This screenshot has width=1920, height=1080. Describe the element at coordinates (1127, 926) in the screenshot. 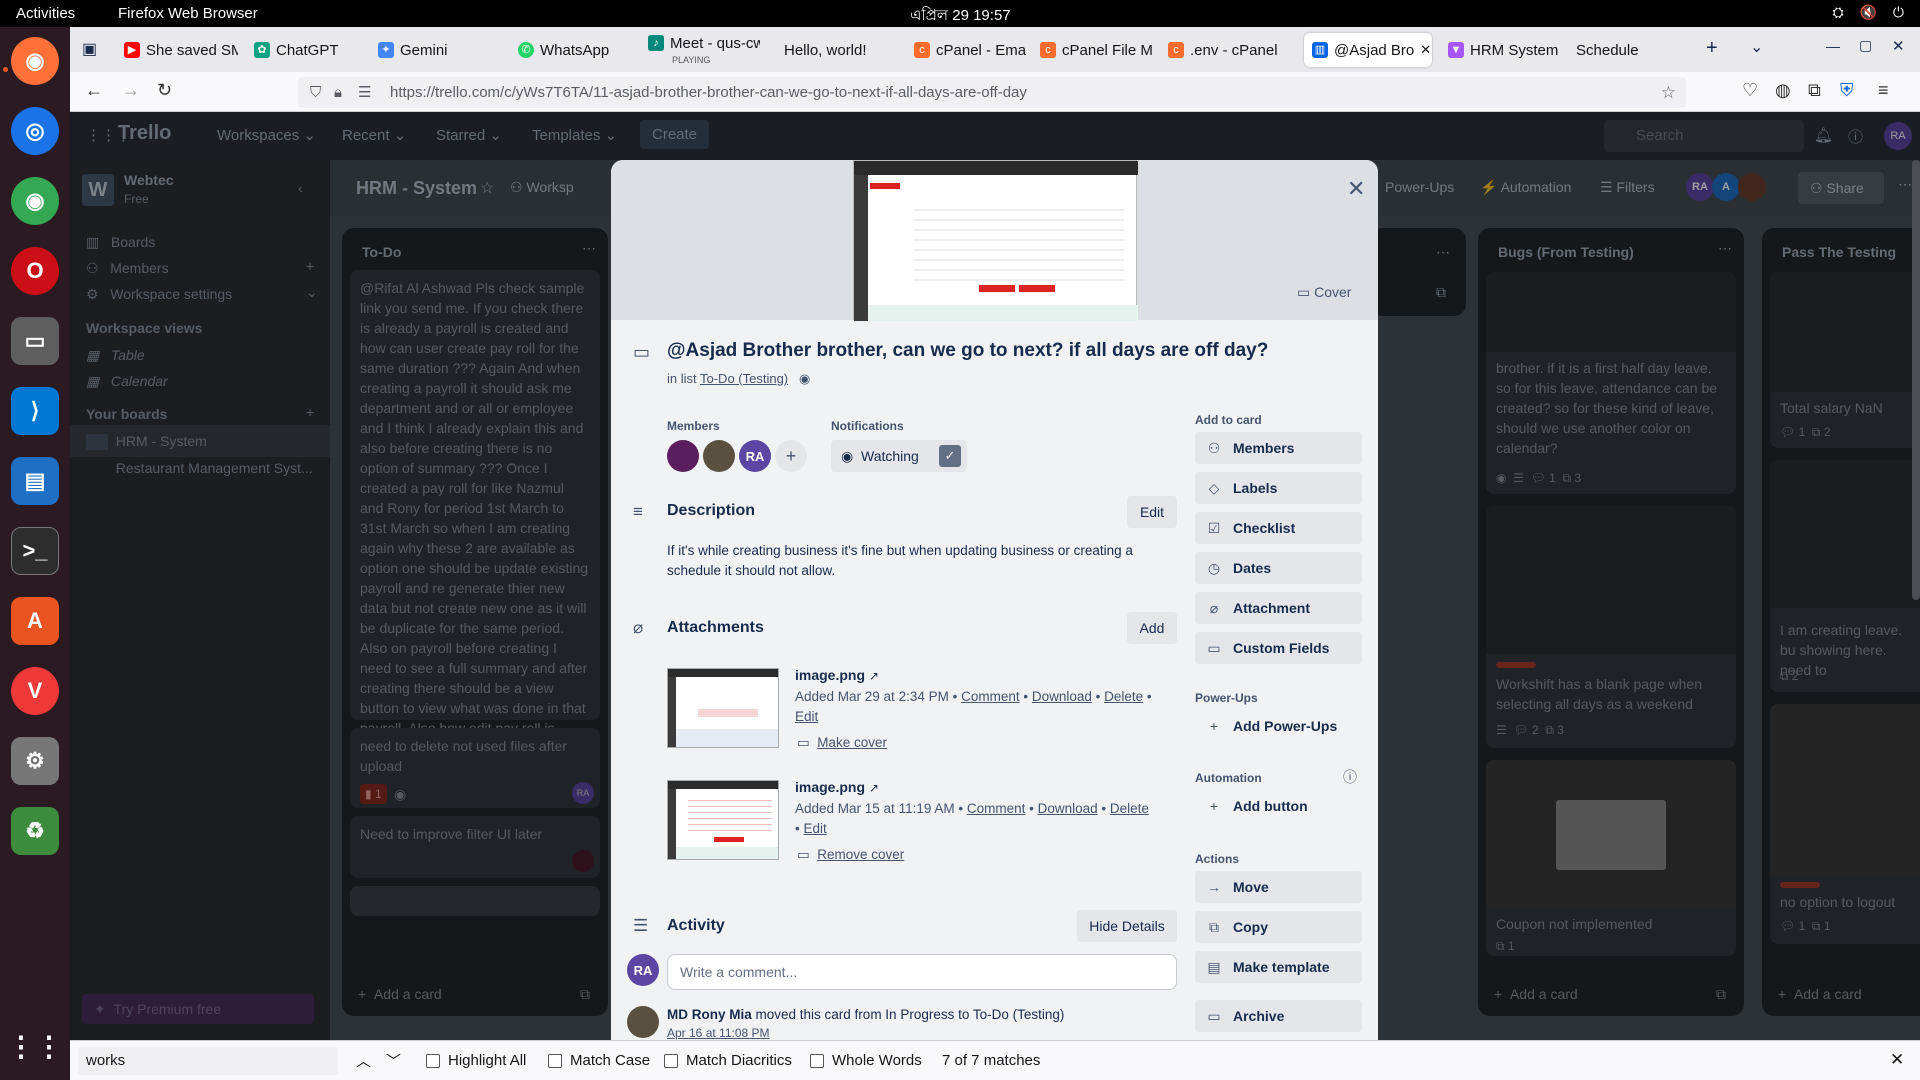

I see `hide-details-button: Hide Details` at that location.